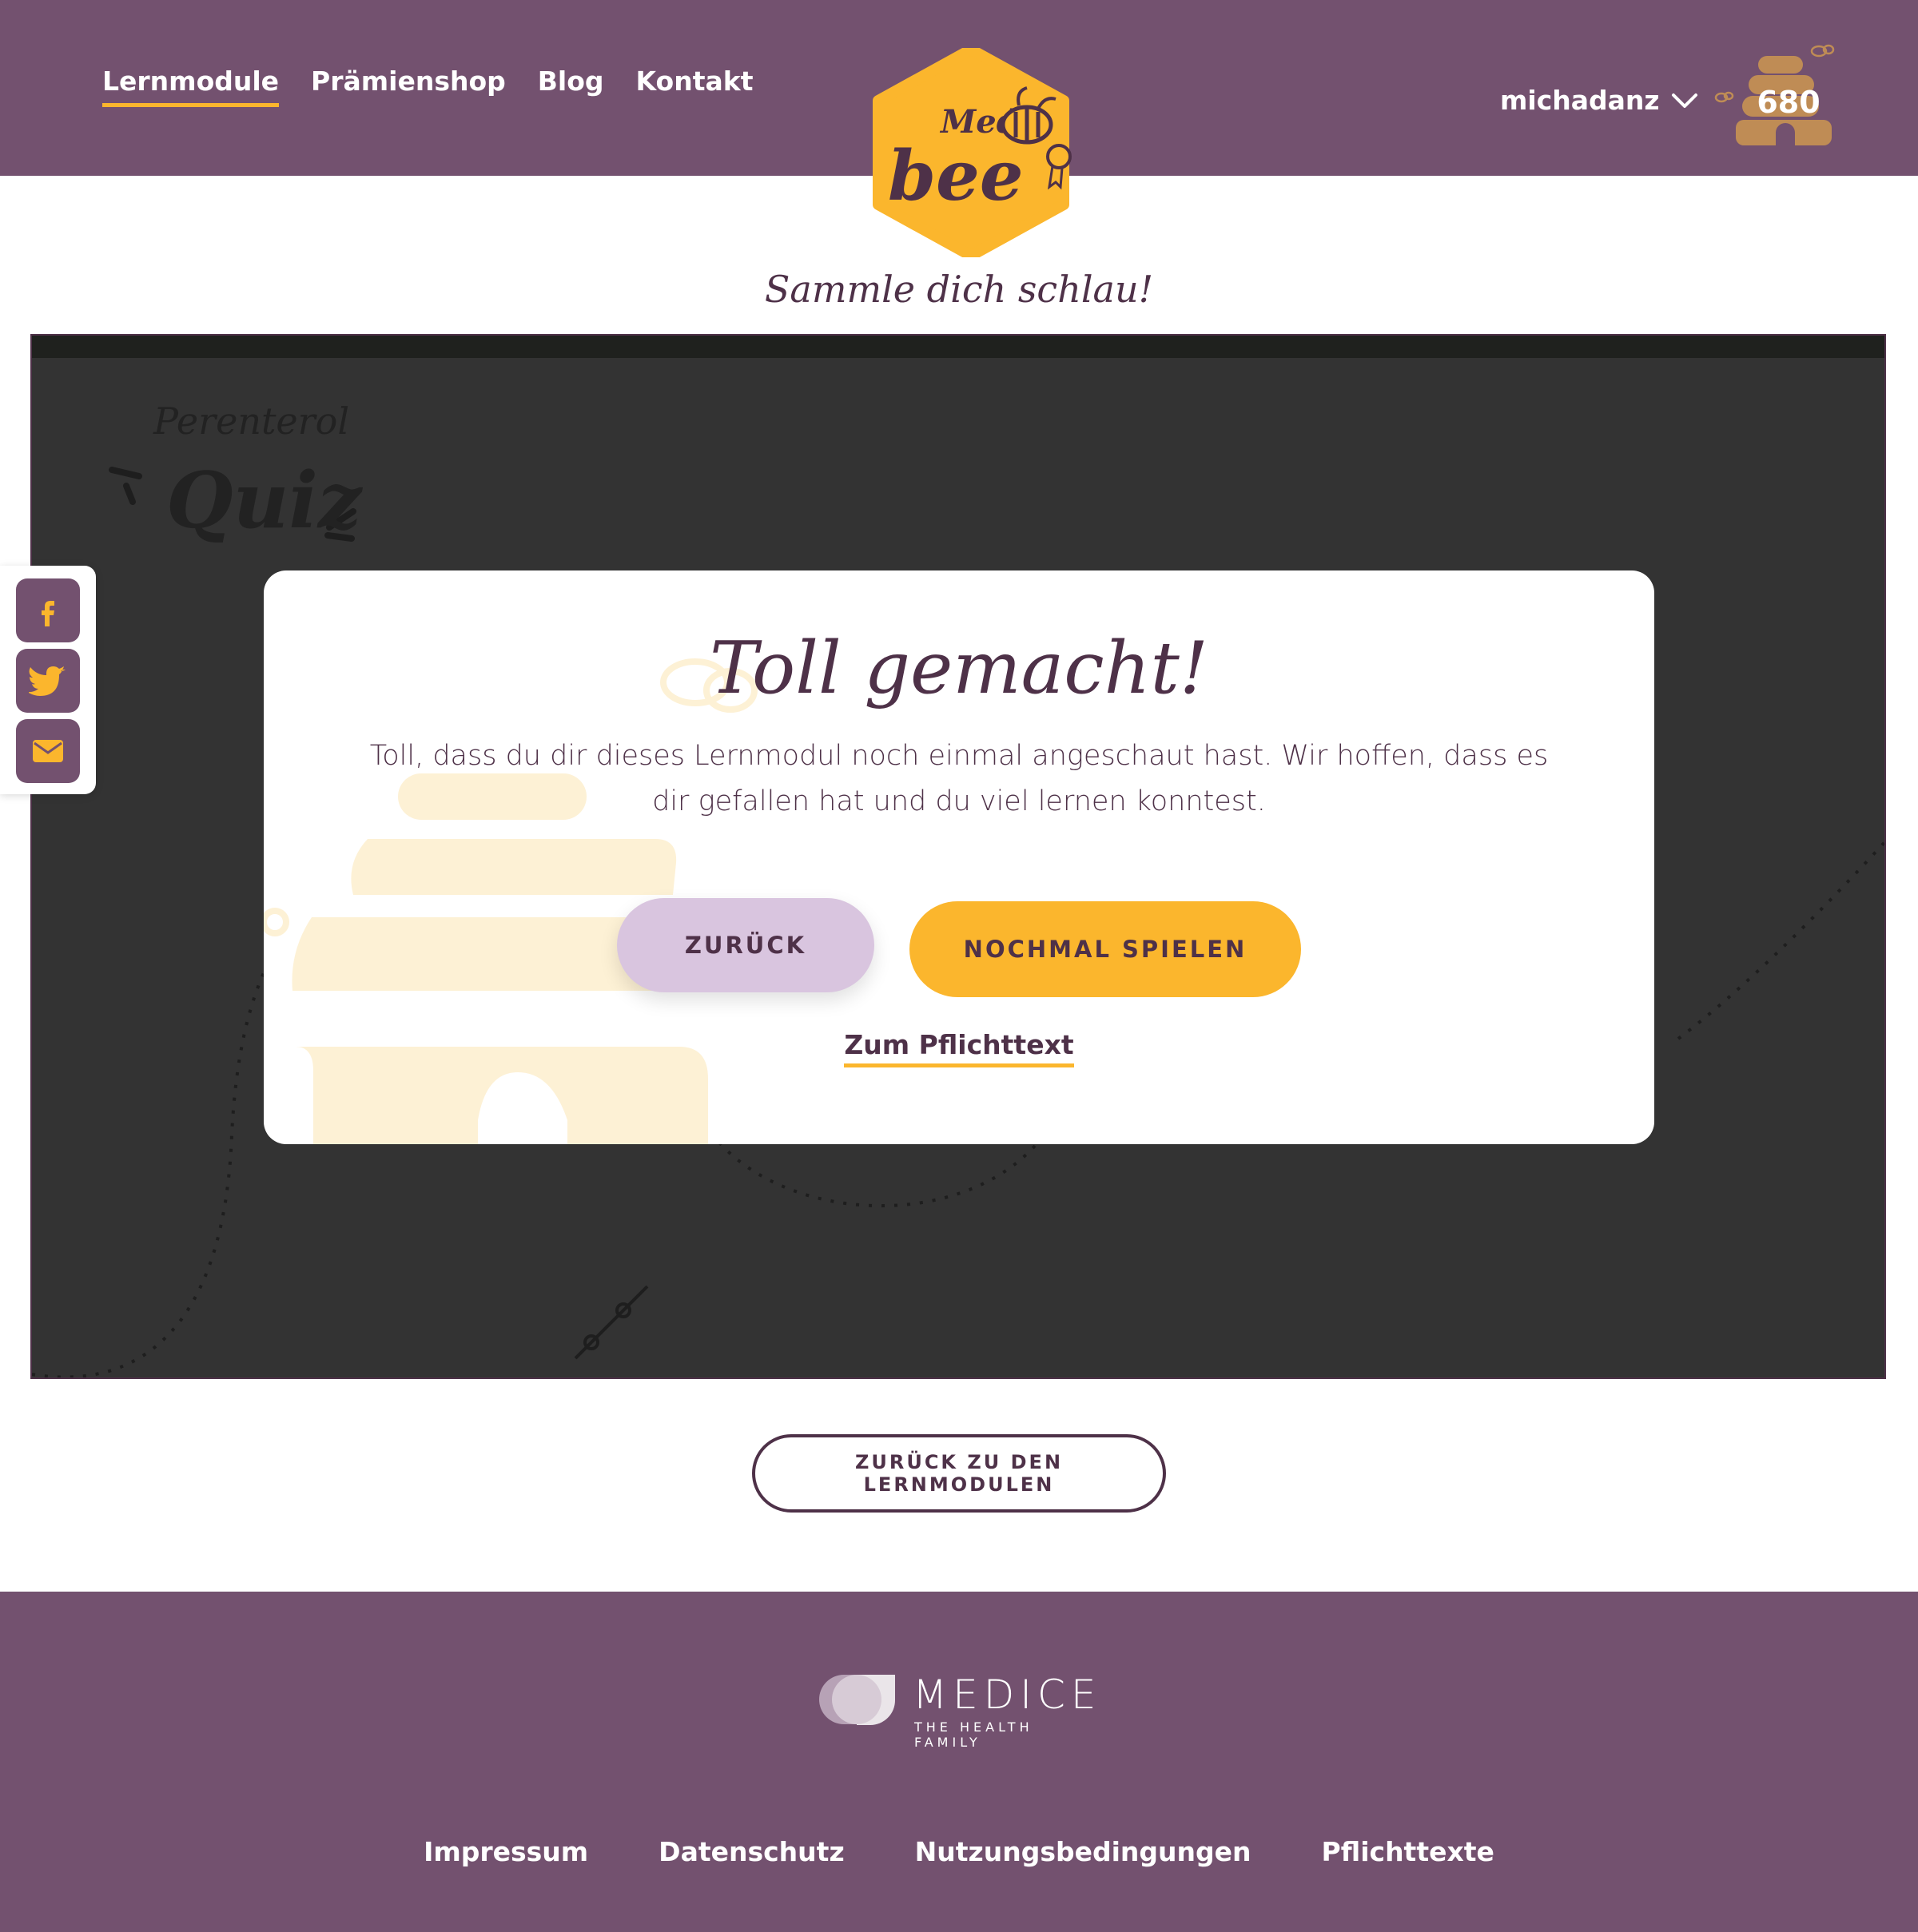  I want to click on pflichttext-link-wrapper: Zum Pflichttext, so click(959, 1048).